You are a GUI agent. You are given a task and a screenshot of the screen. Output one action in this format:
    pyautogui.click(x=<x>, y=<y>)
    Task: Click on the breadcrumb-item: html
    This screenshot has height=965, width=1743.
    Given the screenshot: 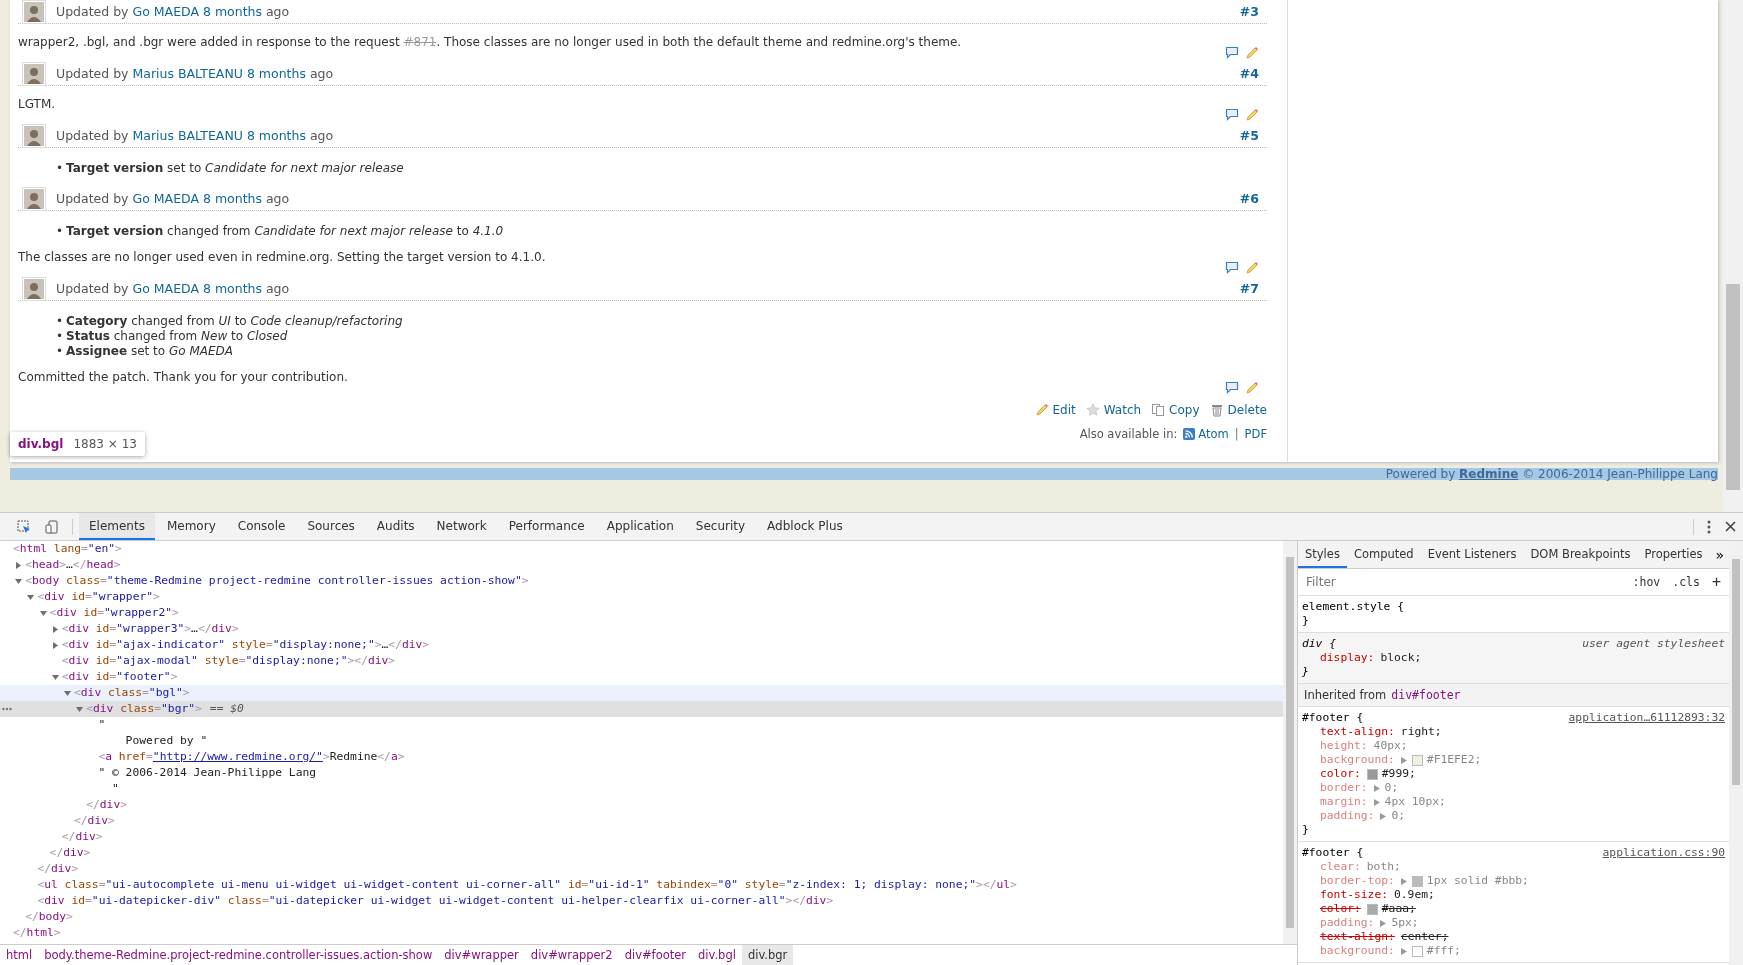 What is the action you would take?
    pyautogui.click(x=19, y=955)
    